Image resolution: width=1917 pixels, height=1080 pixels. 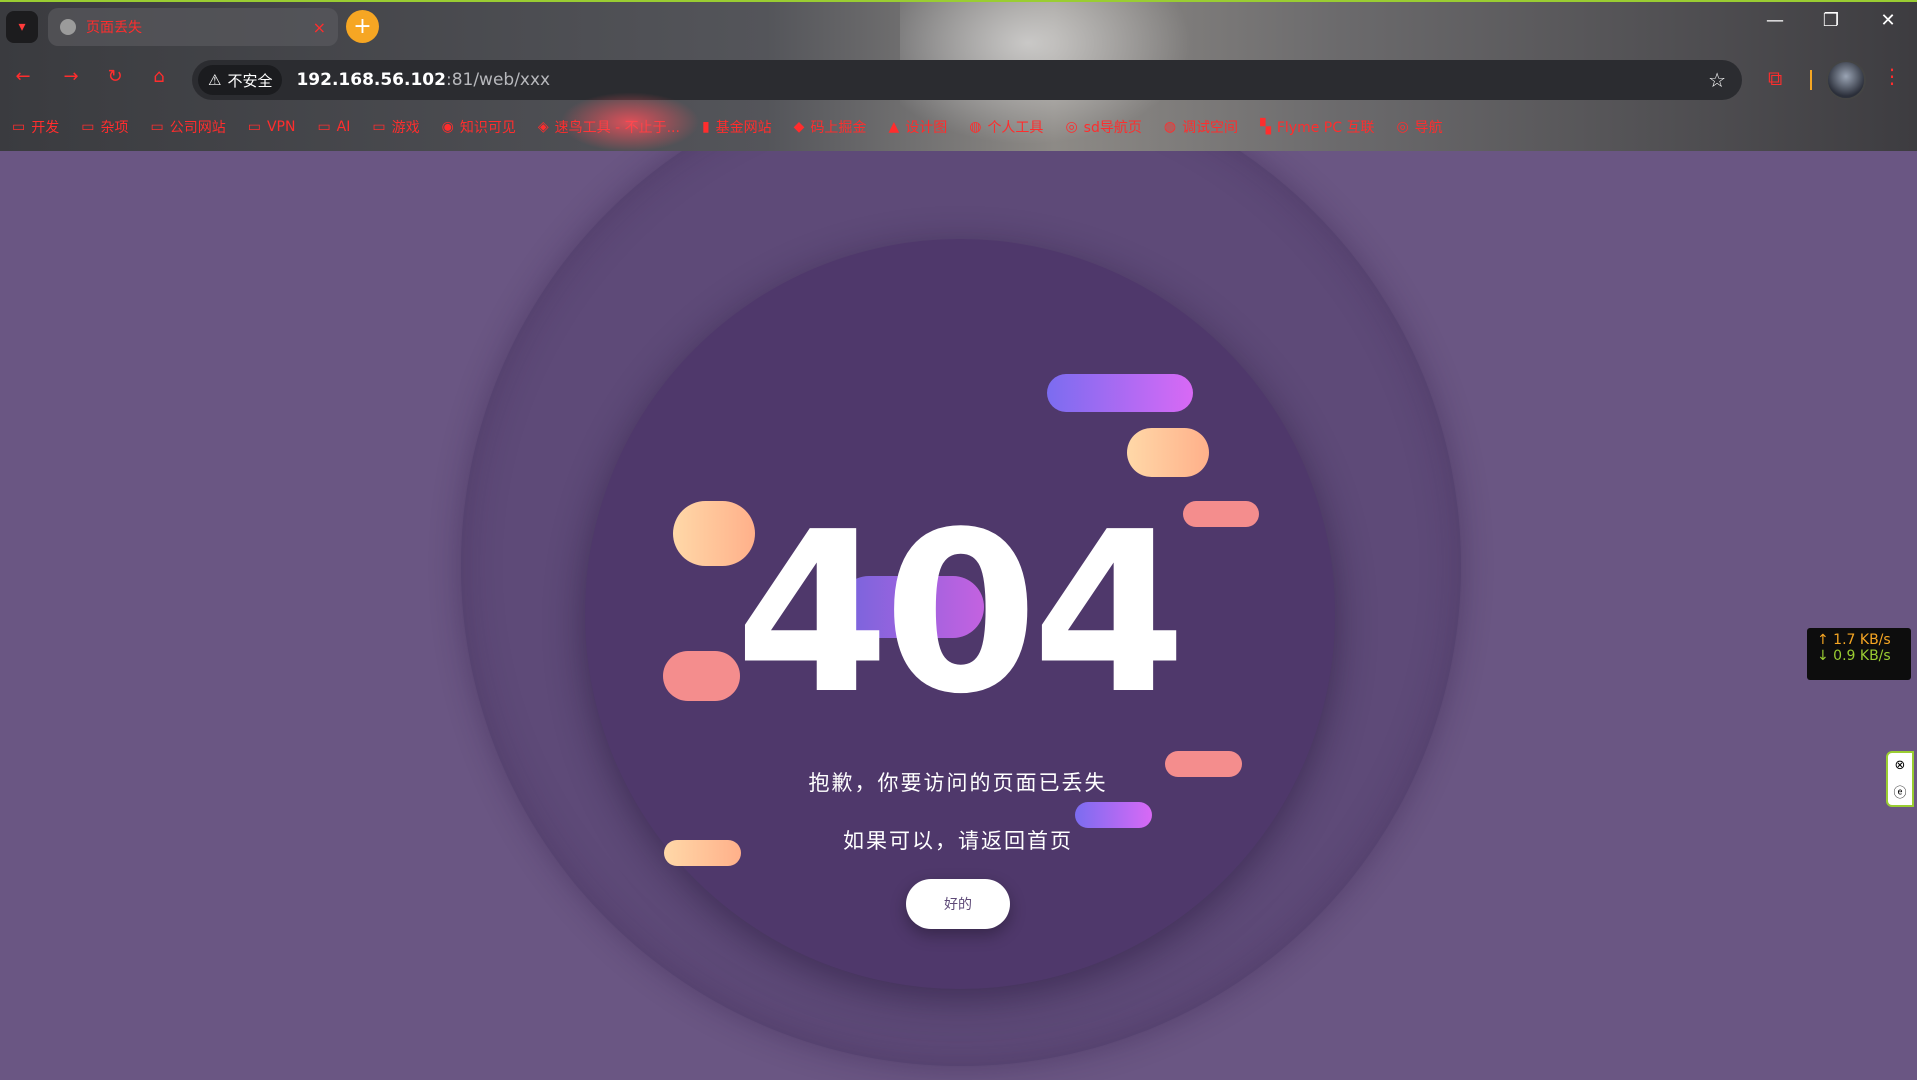 I want to click on edge-icon: ⓔ, so click(x=1899, y=791).